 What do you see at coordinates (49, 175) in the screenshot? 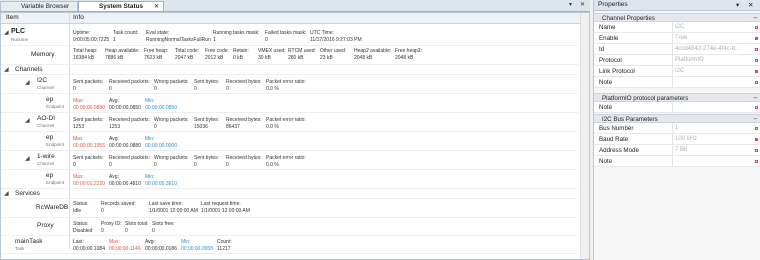
I see `onewire-ep-name: ep` at bounding box center [49, 175].